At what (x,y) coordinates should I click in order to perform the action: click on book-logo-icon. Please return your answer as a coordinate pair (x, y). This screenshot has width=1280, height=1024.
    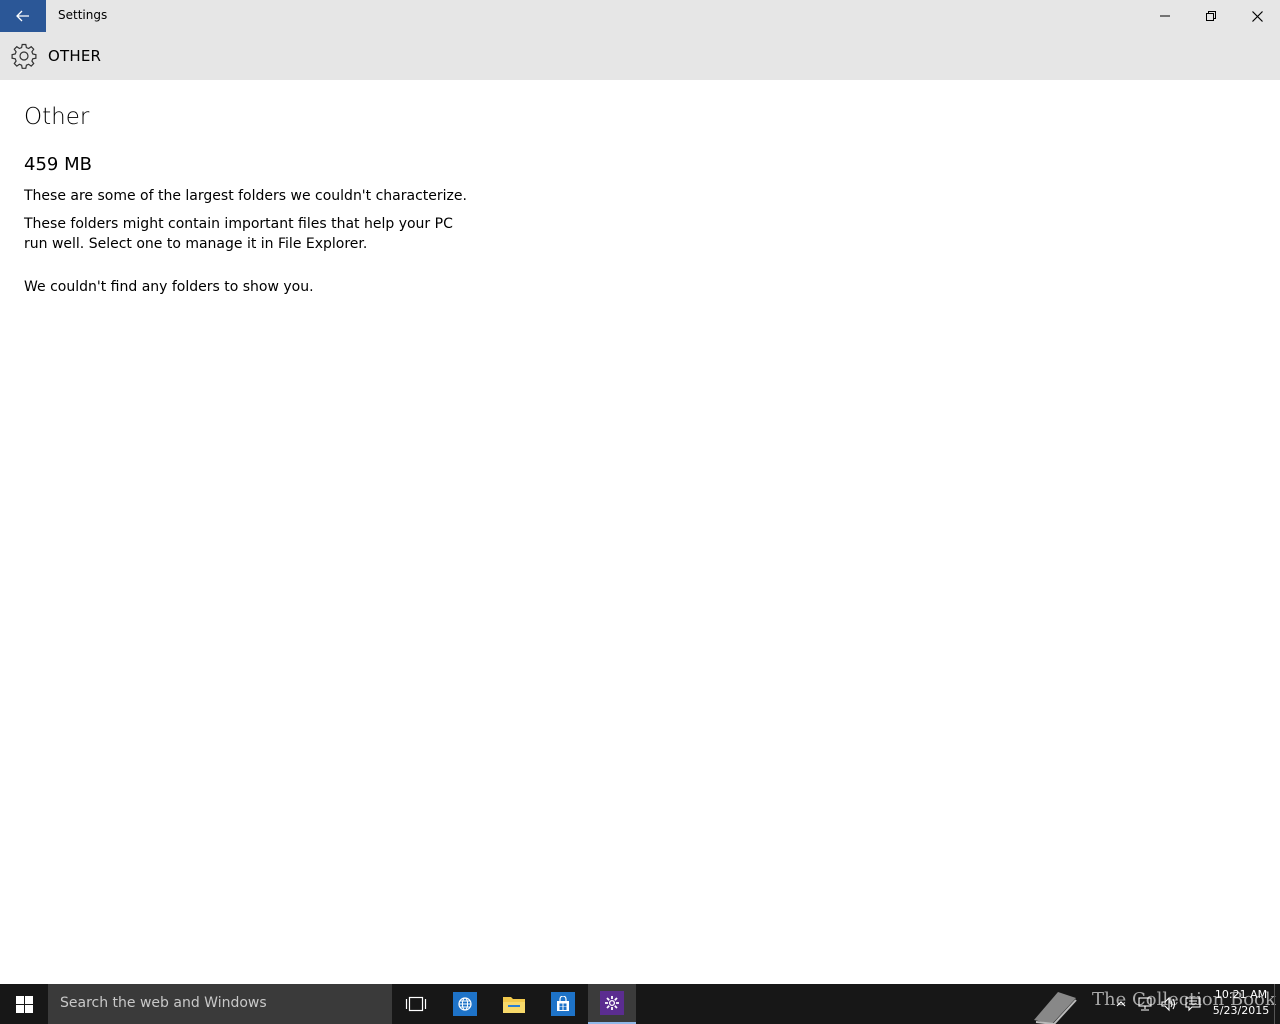
    Looking at the image, I should click on (1055, 1008).